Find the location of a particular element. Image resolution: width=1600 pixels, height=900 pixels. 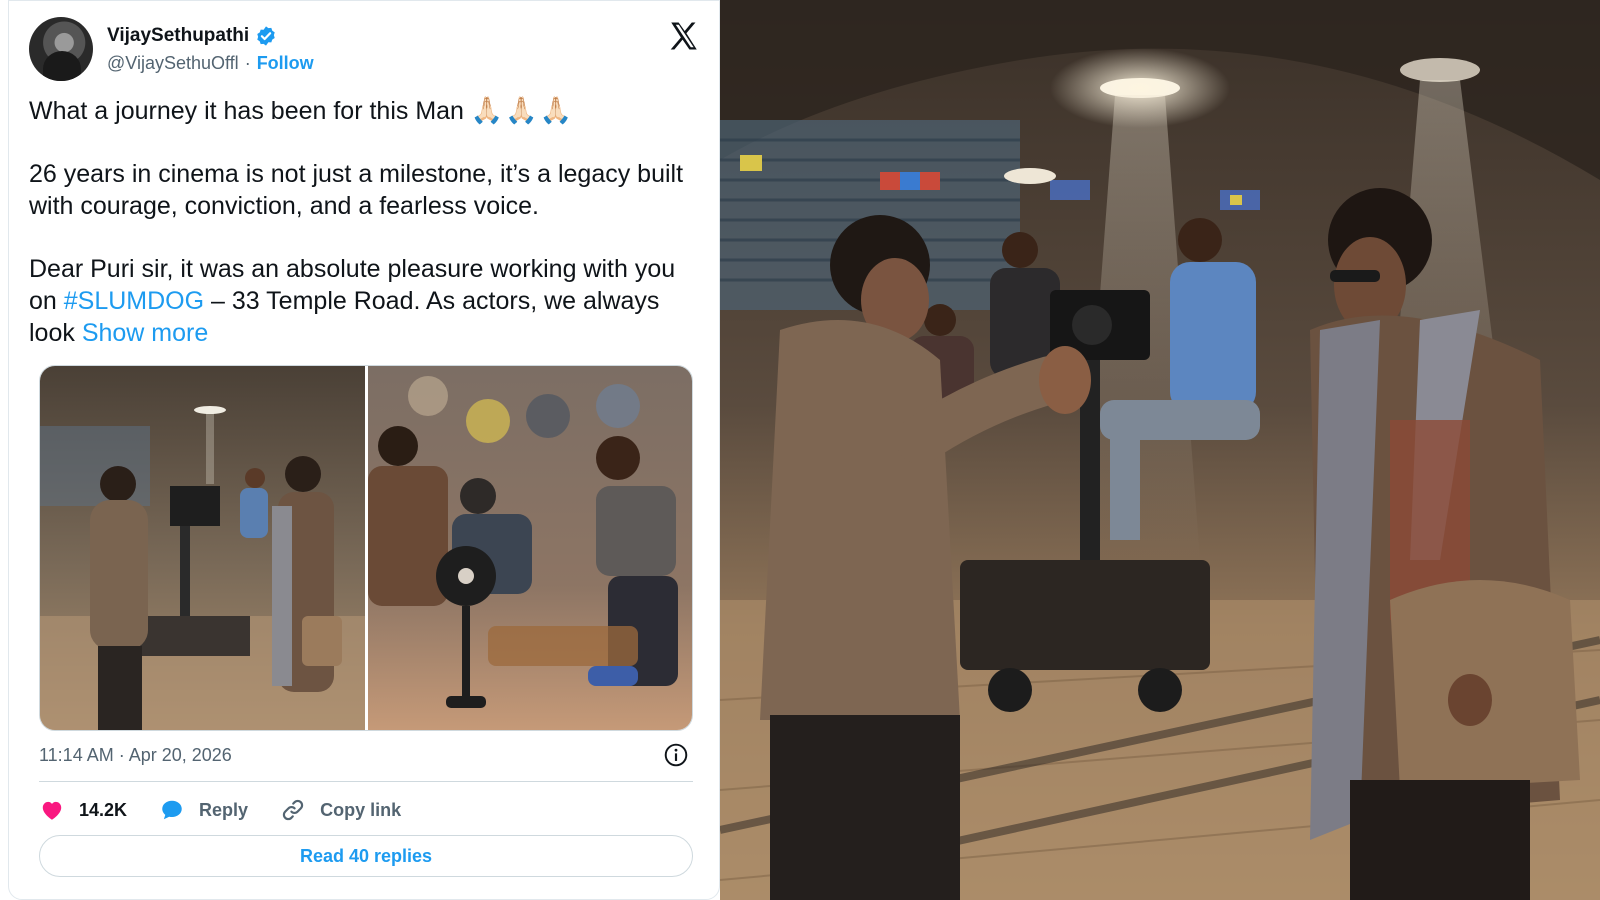

reply-button: Reply is located at coordinates (203, 810).